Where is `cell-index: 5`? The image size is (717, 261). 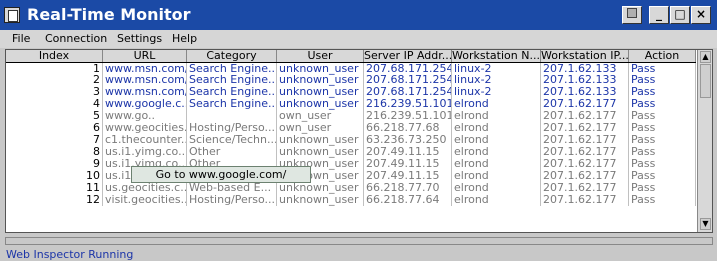 cell-index: 5 is located at coordinates (54, 116).